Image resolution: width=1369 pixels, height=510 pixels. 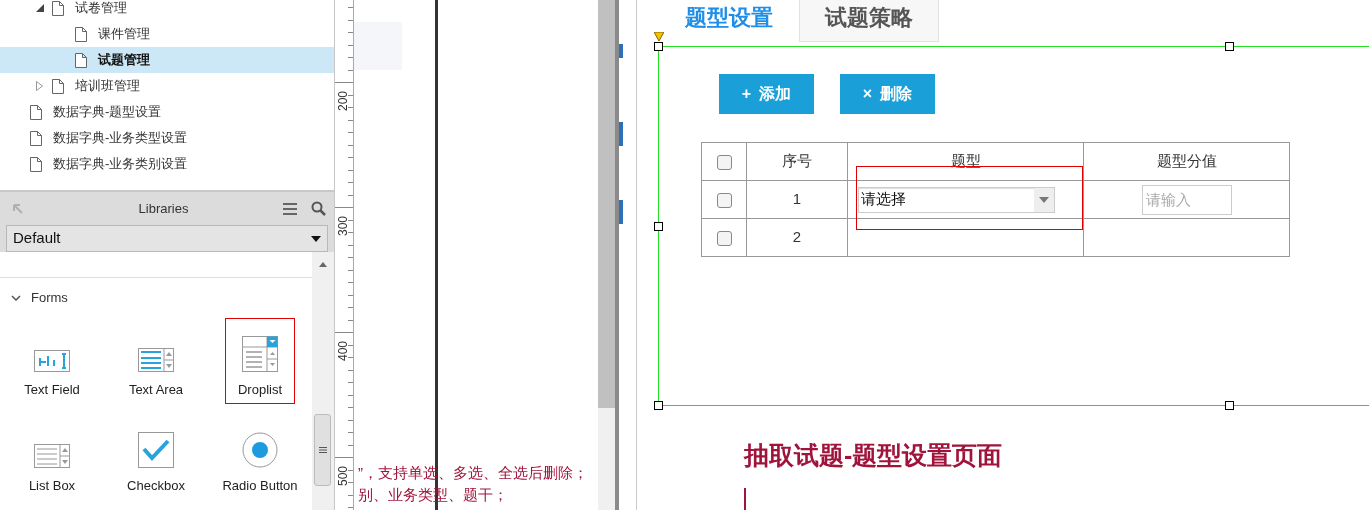 I want to click on list-box-icon, so click(x=52, y=455).